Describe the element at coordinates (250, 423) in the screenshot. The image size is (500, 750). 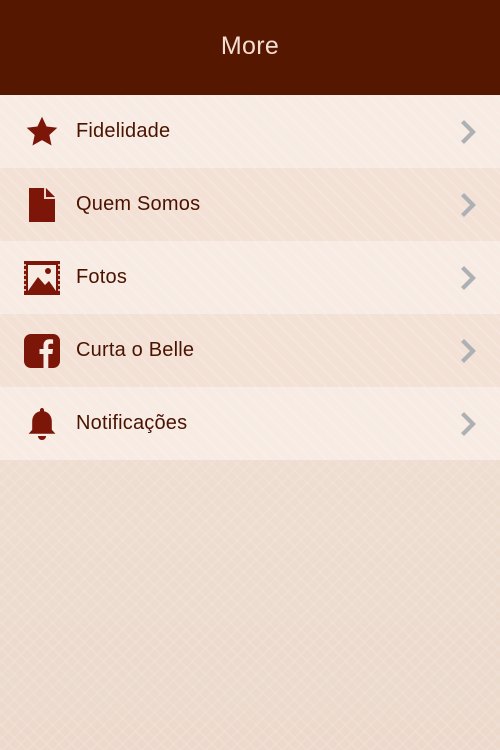
I see `menu-item-notificacoes: Notificações` at that location.